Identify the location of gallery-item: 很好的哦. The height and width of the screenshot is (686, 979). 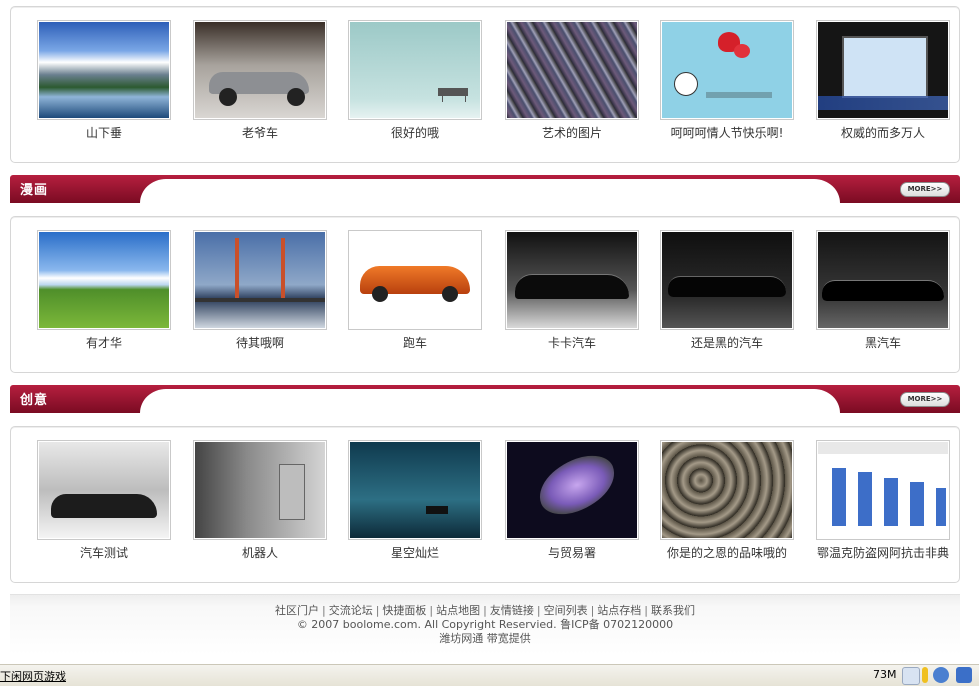
(415, 80).